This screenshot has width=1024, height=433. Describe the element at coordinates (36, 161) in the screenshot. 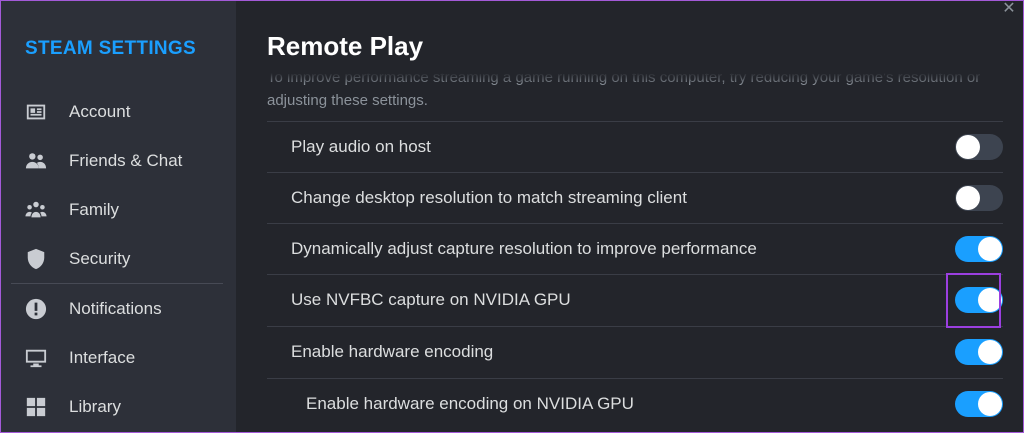

I see `friends-icon` at that location.